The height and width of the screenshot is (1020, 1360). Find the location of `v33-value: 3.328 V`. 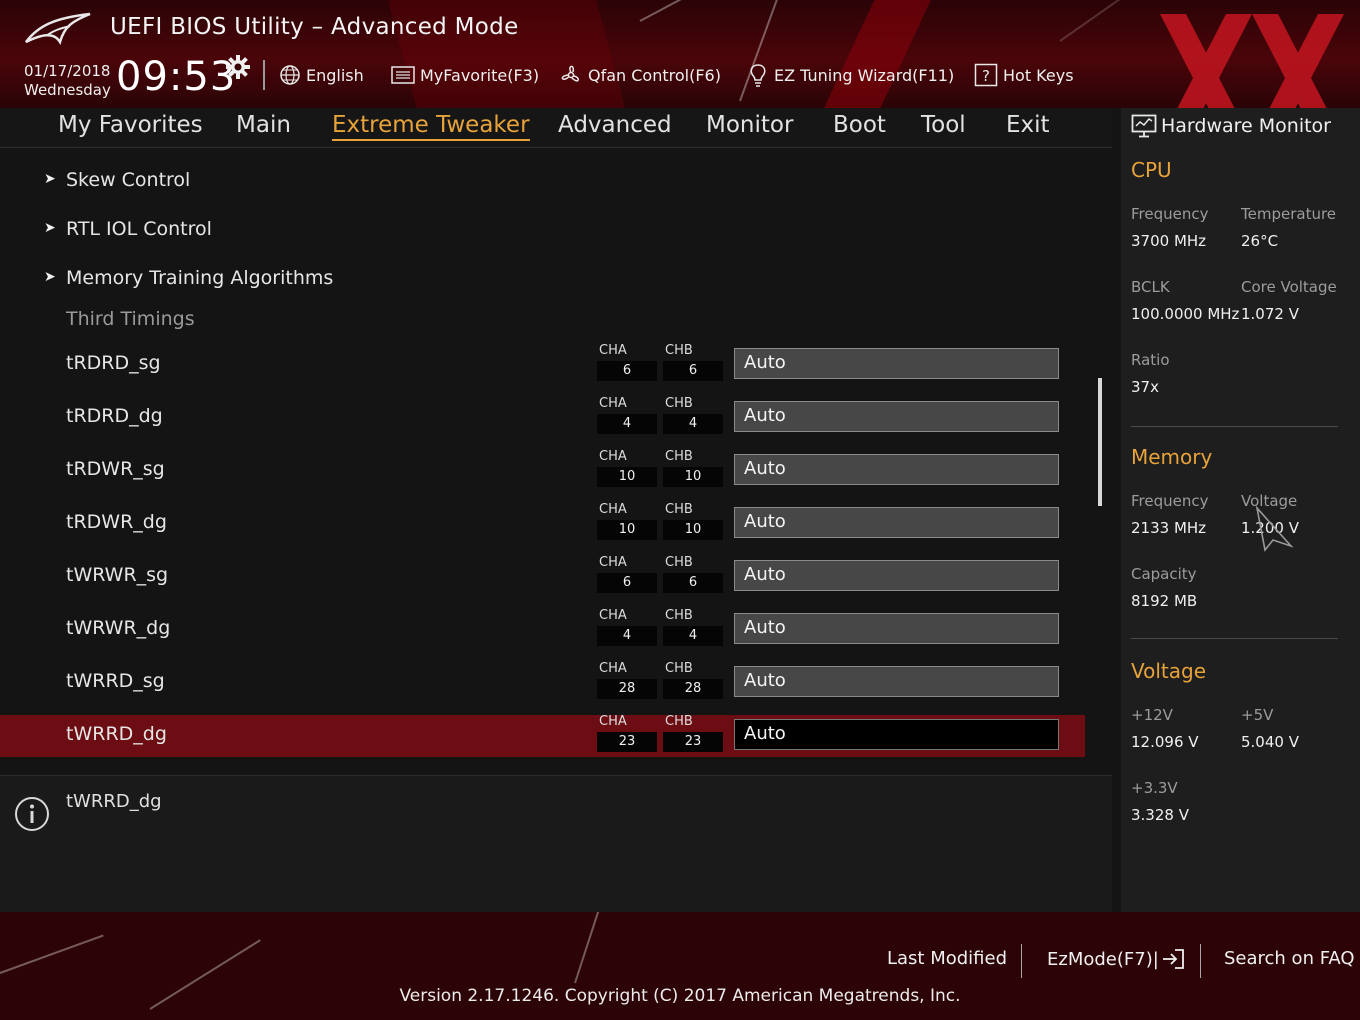

v33-value: 3.328 V is located at coordinates (1160, 815).